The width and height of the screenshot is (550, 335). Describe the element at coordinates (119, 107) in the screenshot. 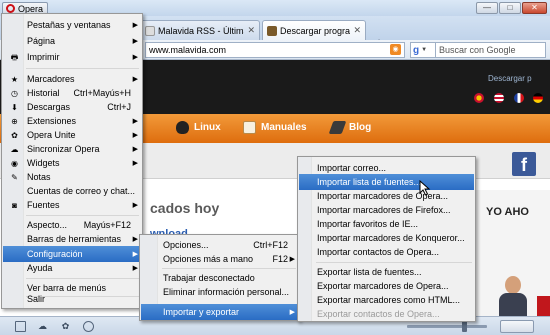

I see `menu-shortcut: Ctrl+J` at that location.